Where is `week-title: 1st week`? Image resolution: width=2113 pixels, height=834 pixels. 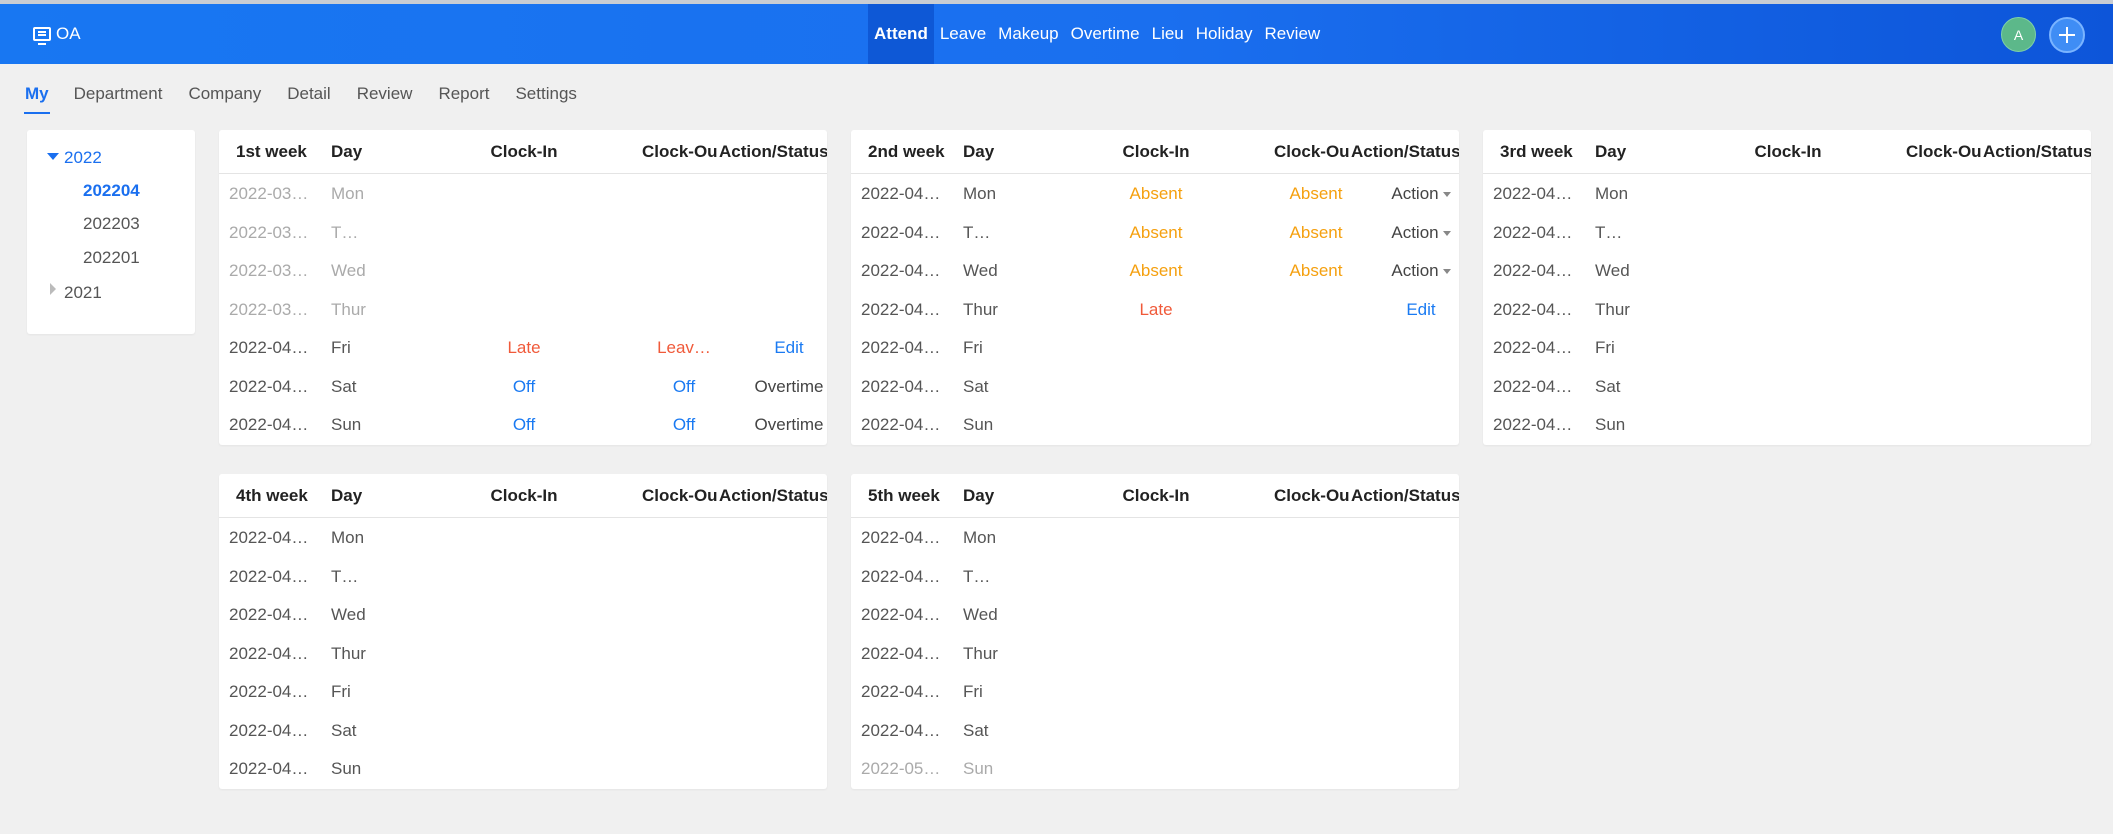 week-title: 1st week is located at coordinates (271, 151).